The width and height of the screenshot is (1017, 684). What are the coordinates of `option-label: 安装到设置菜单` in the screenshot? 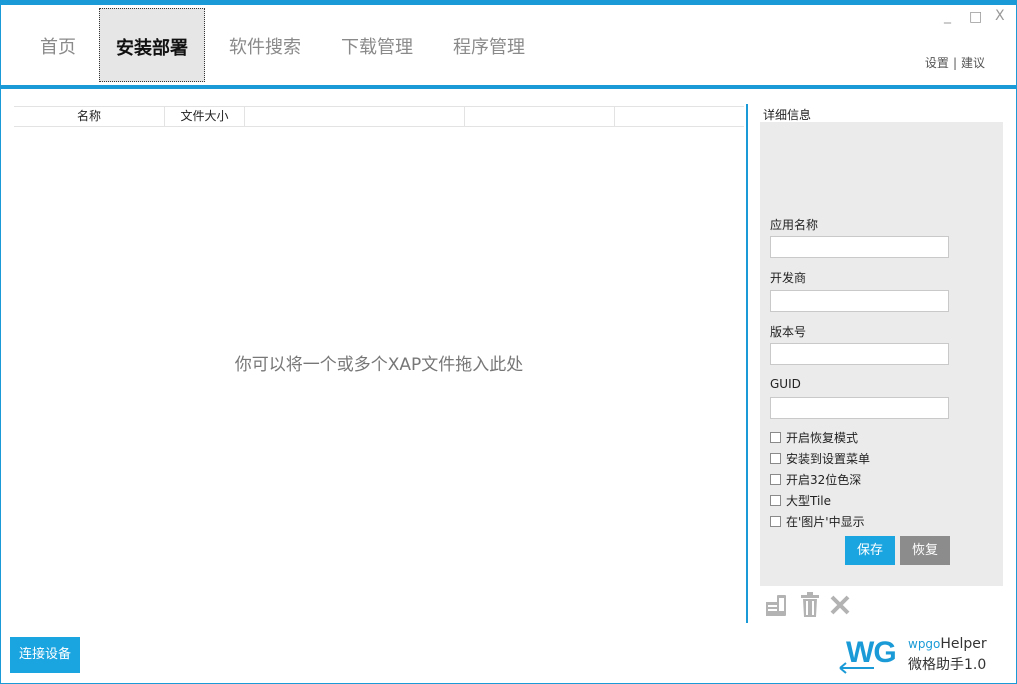 It's located at (828, 459).